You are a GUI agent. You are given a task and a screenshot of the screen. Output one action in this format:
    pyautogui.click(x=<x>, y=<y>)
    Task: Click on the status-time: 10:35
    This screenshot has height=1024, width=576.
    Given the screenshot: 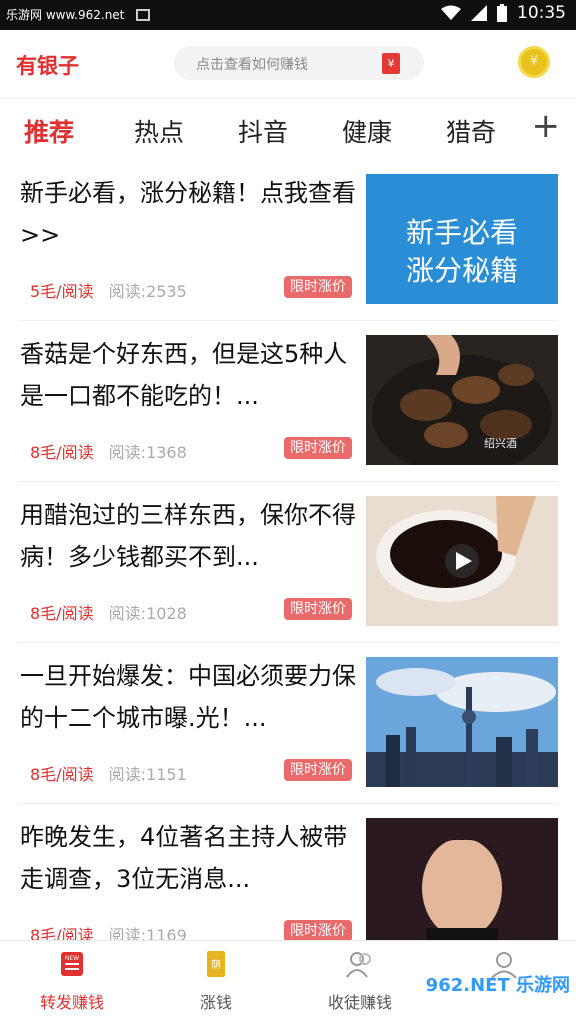 What is the action you would take?
    pyautogui.click(x=541, y=13)
    